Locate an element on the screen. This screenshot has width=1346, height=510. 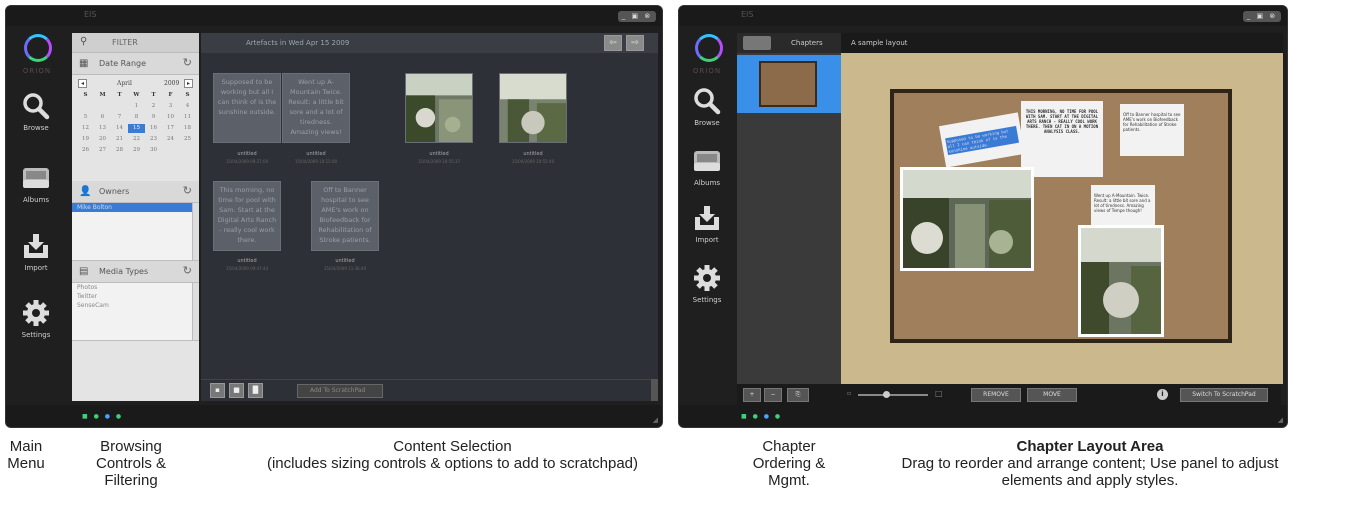
switch-to-scratchpad-button: Switch To ScratchPad is located at coordinates (1224, 395).